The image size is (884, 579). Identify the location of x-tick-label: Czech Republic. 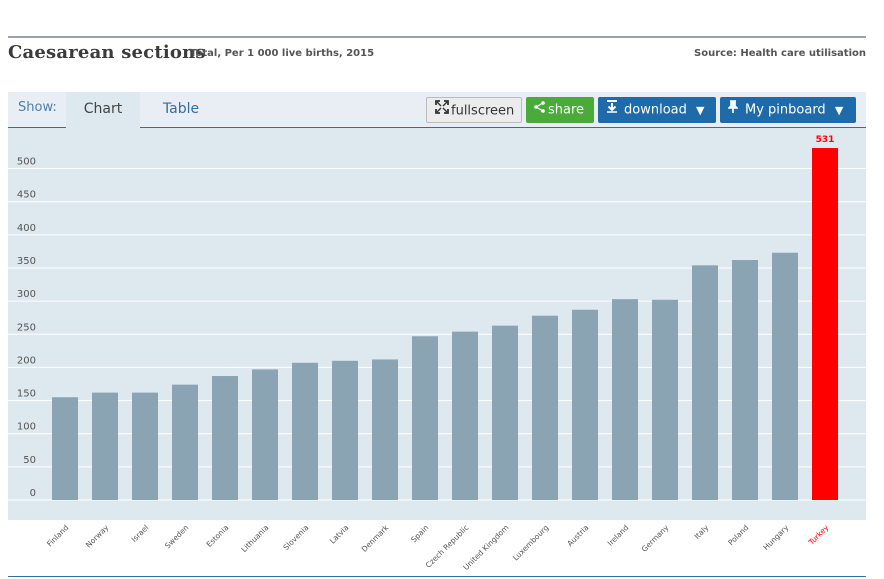
(447, 546).